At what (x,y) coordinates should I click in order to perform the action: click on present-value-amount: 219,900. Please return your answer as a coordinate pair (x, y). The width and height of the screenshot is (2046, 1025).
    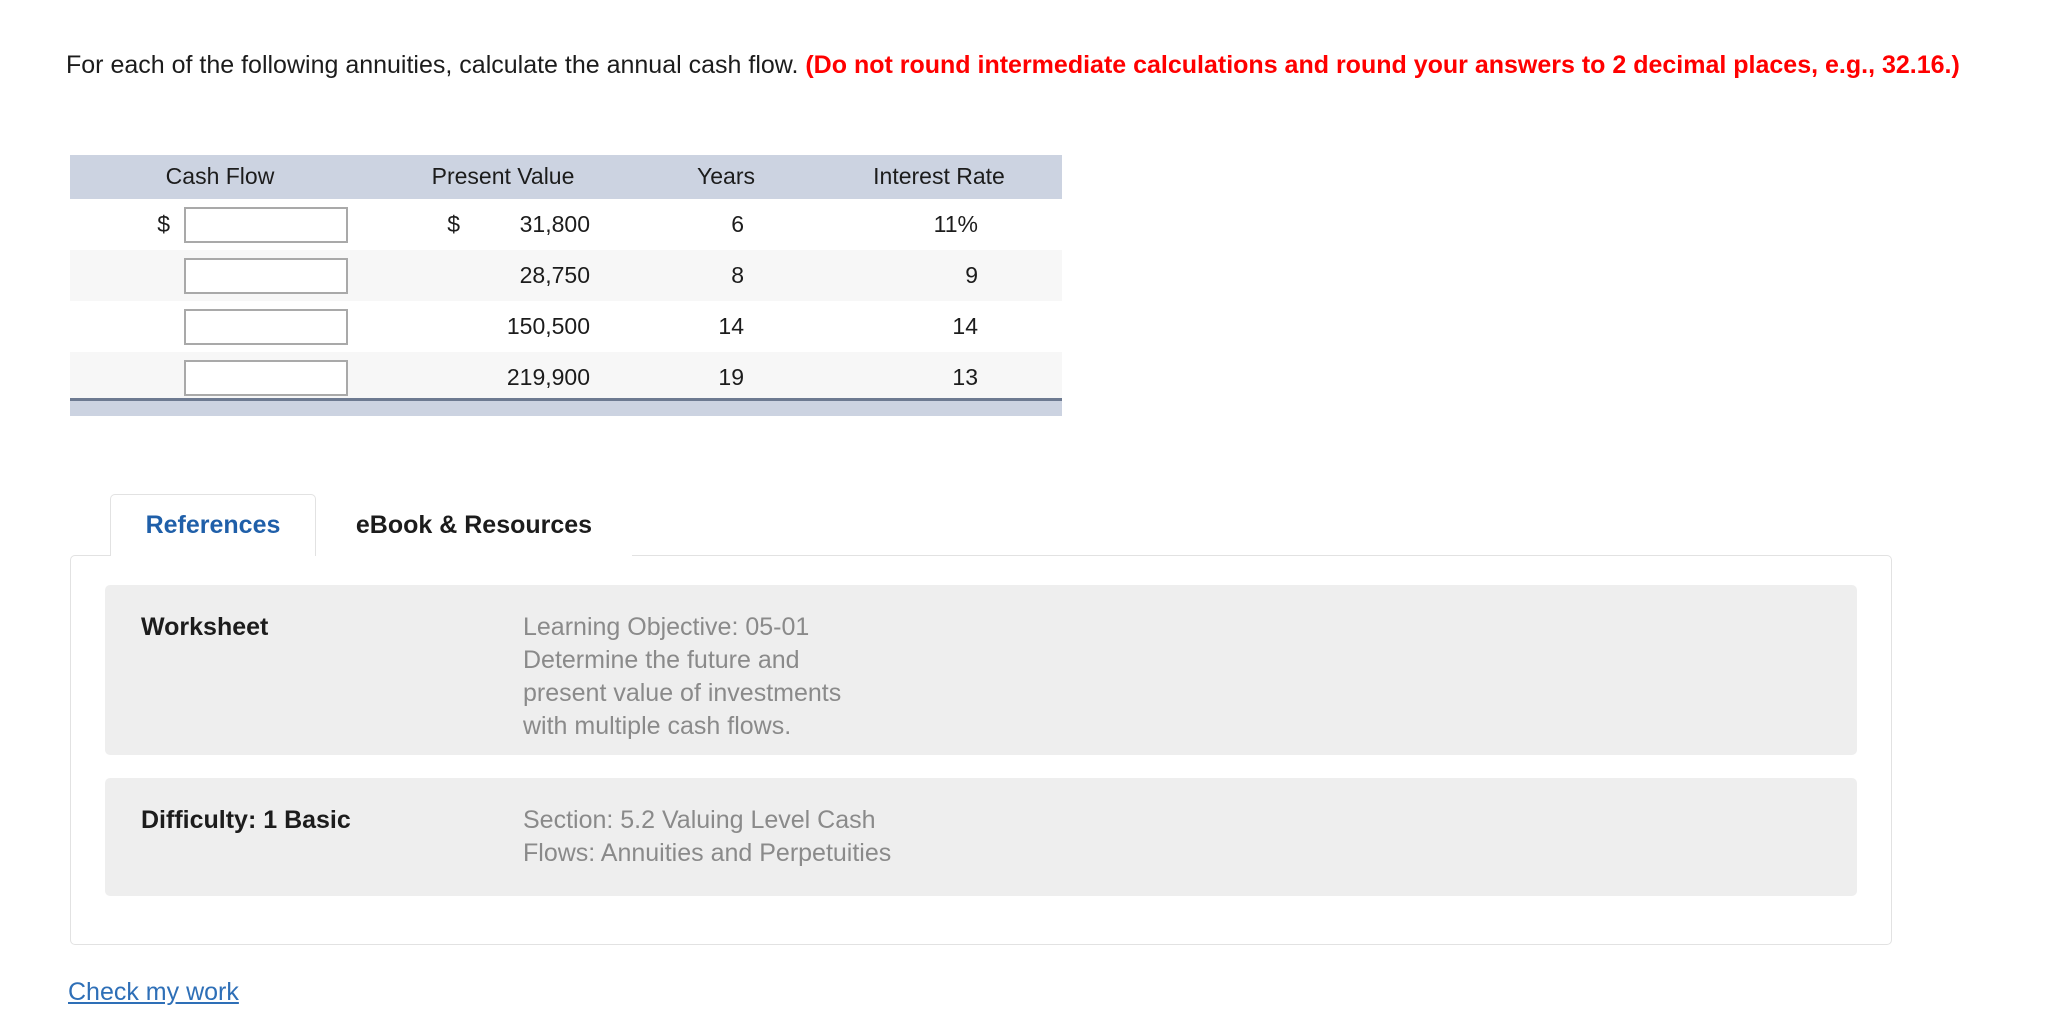
    Looking at the image, I should click on (548, 377).